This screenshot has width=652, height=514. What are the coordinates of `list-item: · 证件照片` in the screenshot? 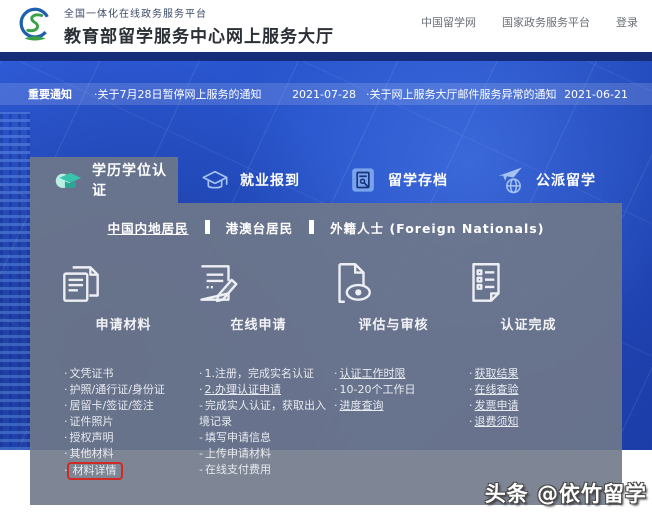 It's located at (89, 421).